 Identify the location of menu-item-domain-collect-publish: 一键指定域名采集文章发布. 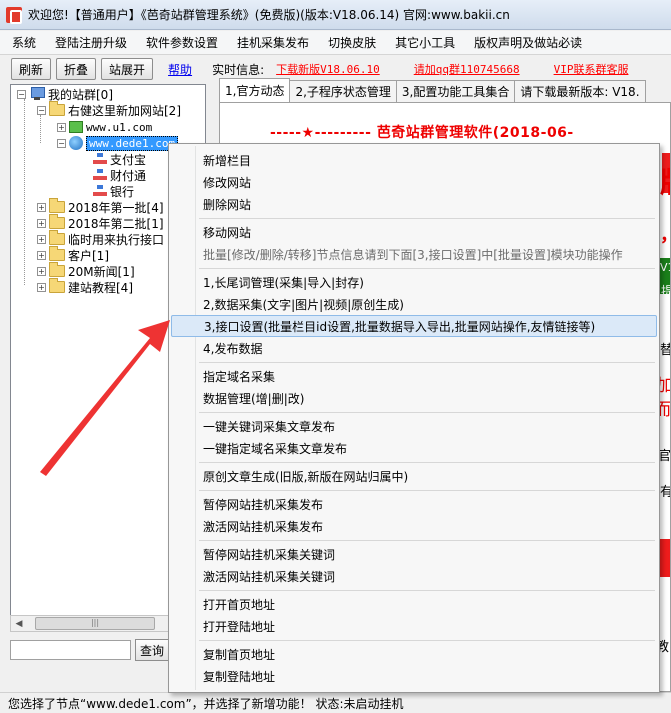
(414, 448).